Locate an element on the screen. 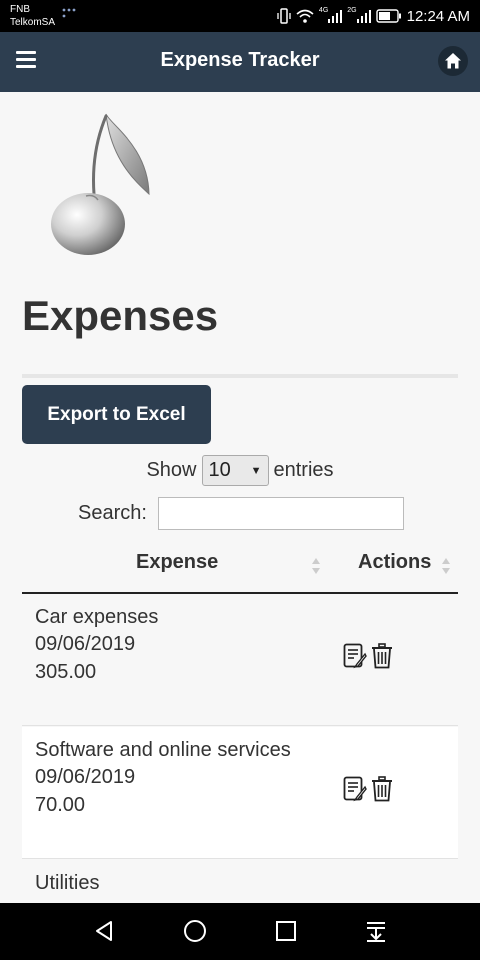 The width and height of the screenshot is (480, 960). battery-icon is located at coordinates (388, 16).